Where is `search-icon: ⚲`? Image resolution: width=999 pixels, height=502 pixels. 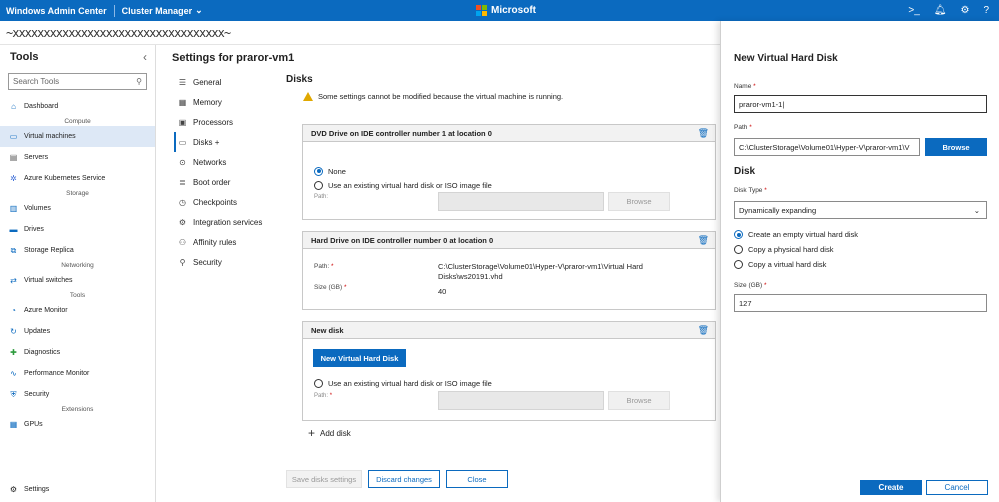
search-icon: ⚲ is located at coordinates (139, 81).